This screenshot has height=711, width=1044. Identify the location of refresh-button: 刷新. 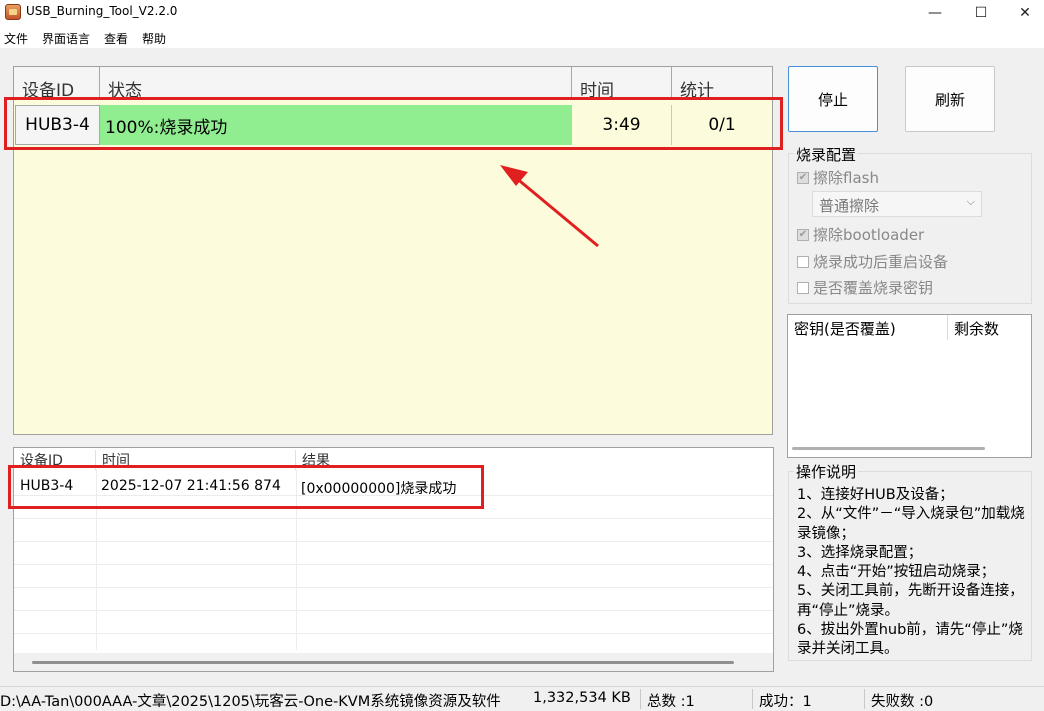
(950, 99).